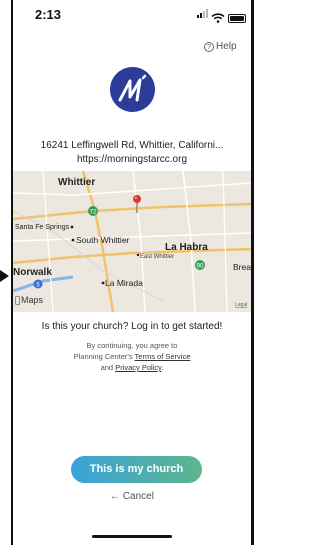 The image size is (320, 545). What do you see at coordinates (200, 267) in the screenshot?
I see `map-shield-90-label: 90` at bounding box center [200, 267].